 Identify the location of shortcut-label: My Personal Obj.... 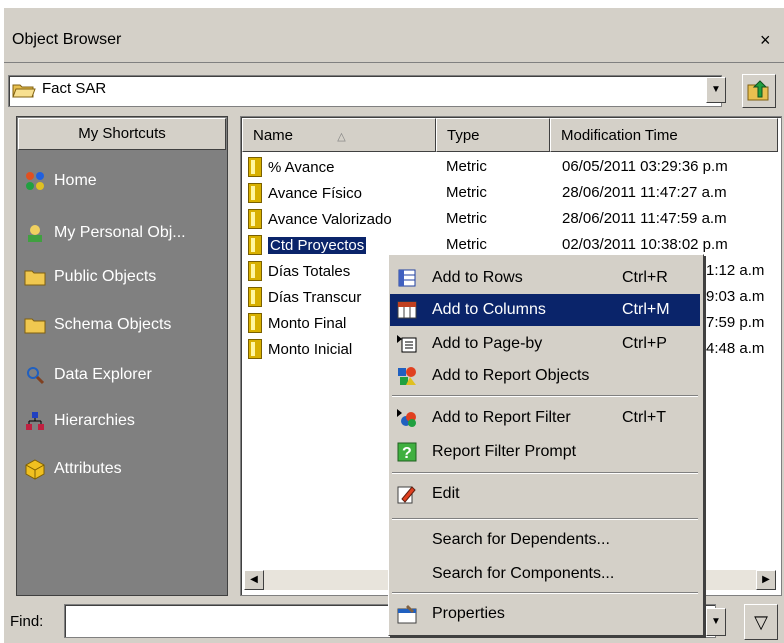
(120, 232).